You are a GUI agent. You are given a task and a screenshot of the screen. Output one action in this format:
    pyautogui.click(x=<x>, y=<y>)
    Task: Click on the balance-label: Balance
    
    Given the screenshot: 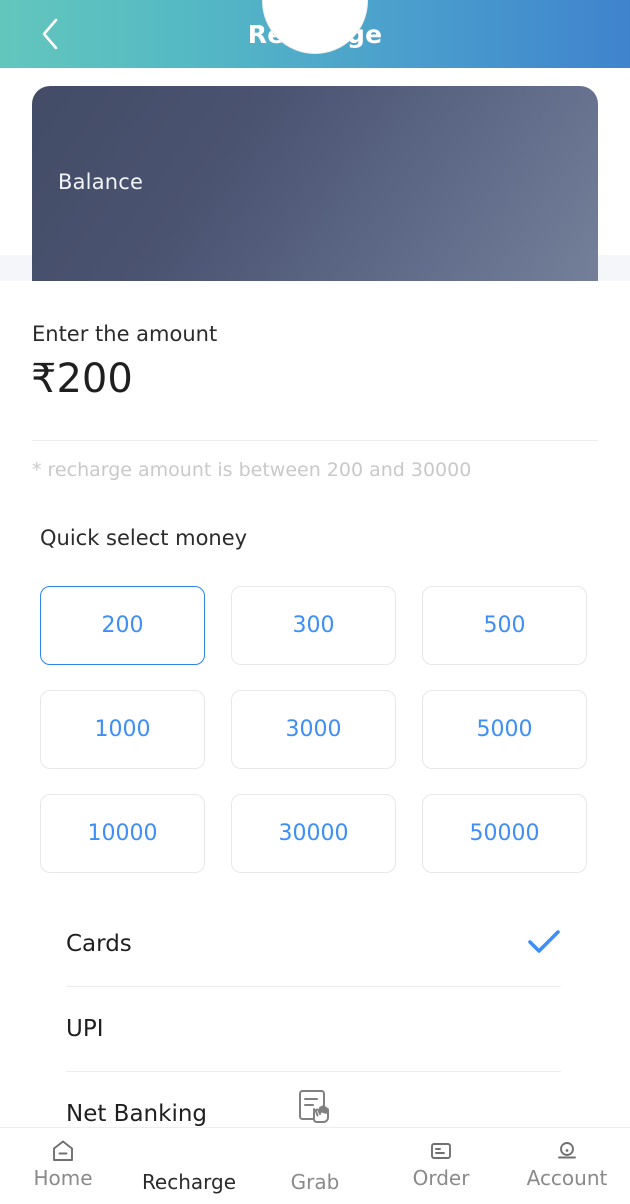 What is the action you would take?
    pyautogui.click(x=101, y=182)
    